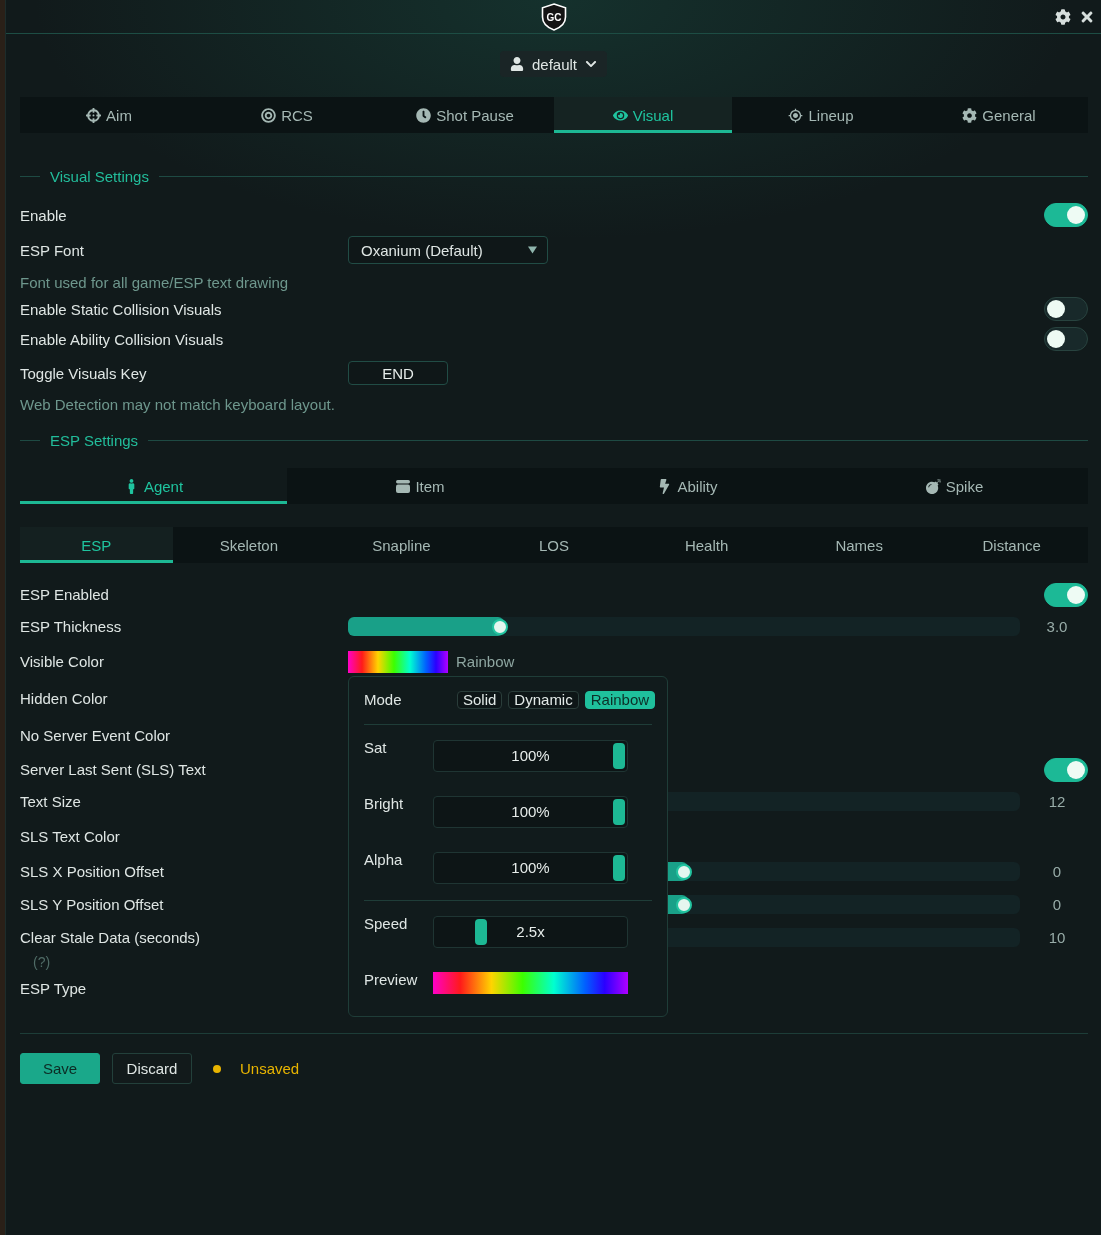  Describe the element at coordinates (376, 747) in the screenshot. I see `slider-label: Sat` at that location.